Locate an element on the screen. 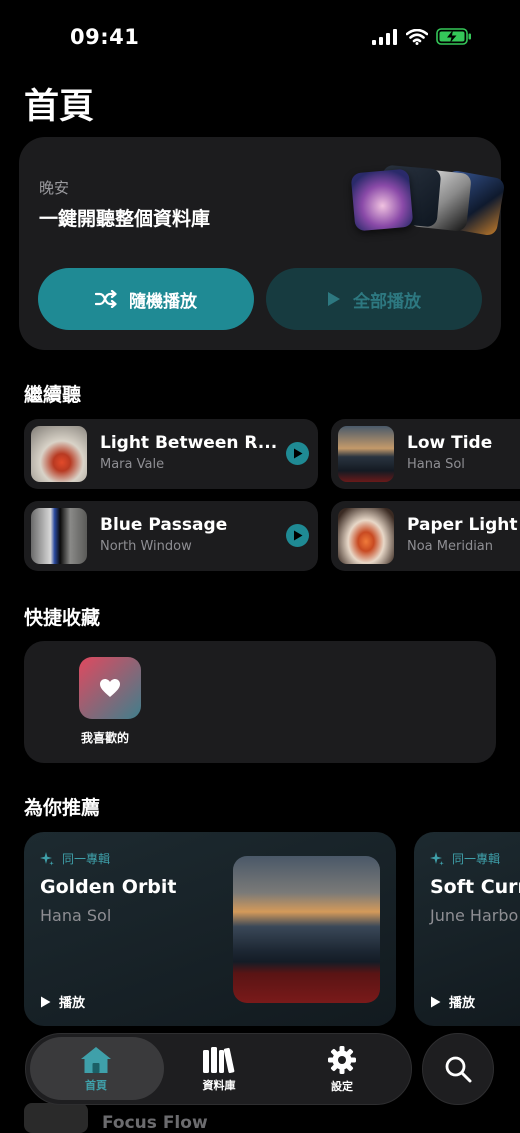  wifi-icon is located at coordinates (417, 36).